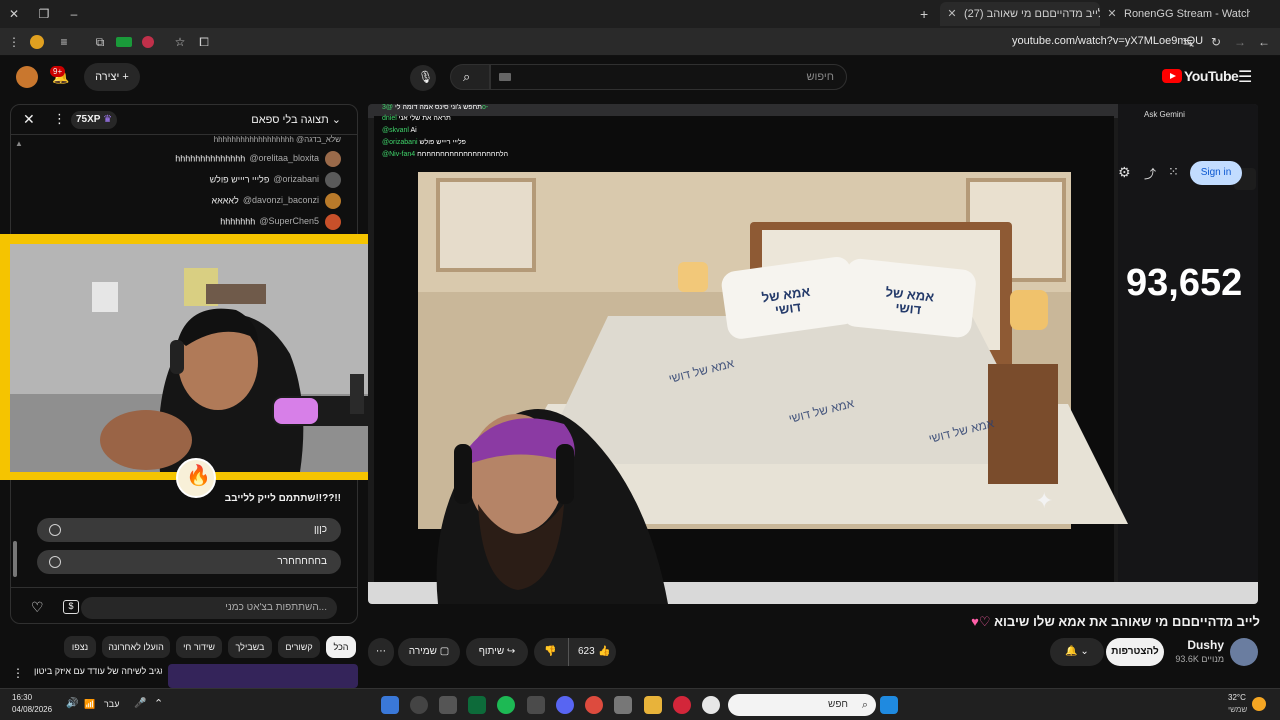  I want to click on chat-menu-icon: ⋮, so click(59, 119).